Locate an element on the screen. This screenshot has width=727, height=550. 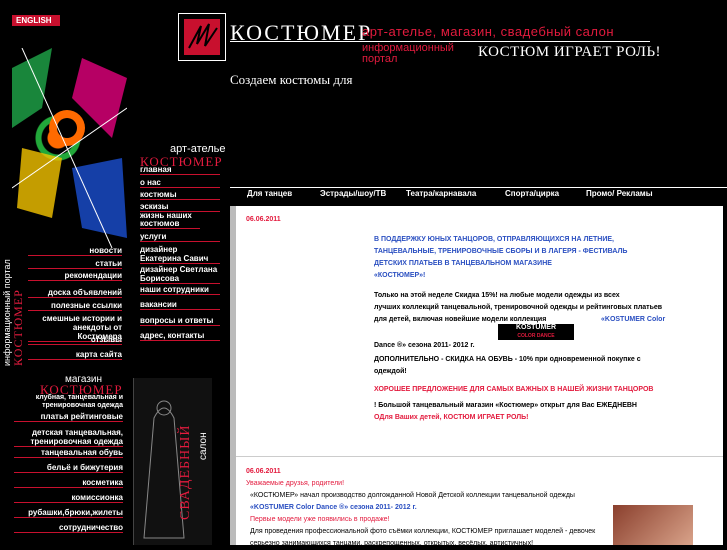
menu-item-news: новости is located at coordinates (75, 251).